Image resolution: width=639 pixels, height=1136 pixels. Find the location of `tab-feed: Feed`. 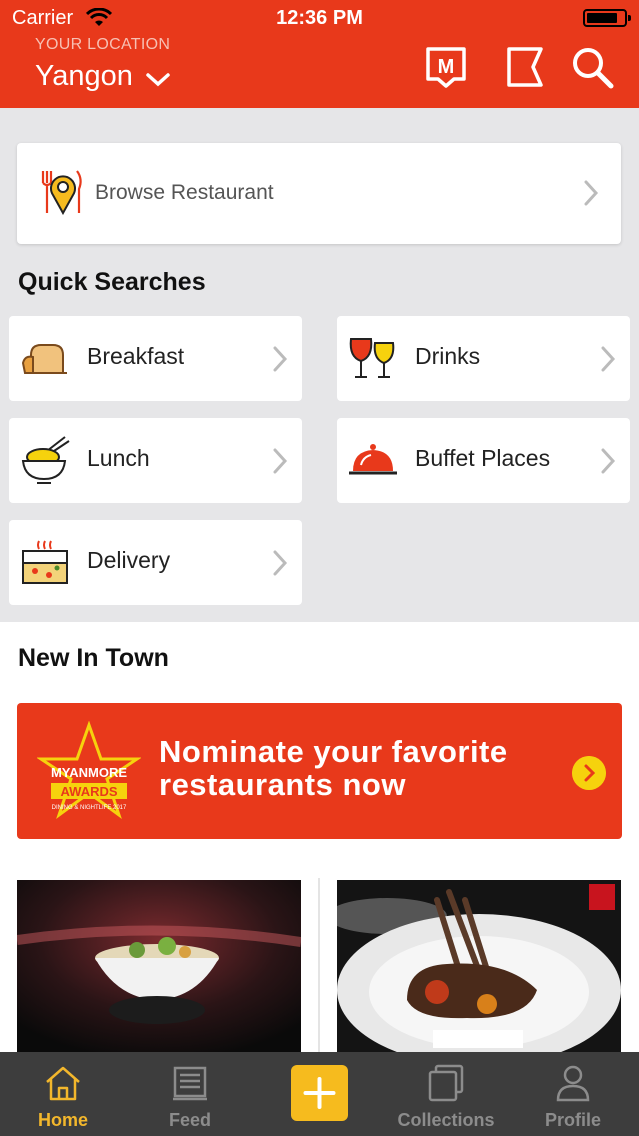

tab-feed: Feed is located at coordinates (190, 1094).